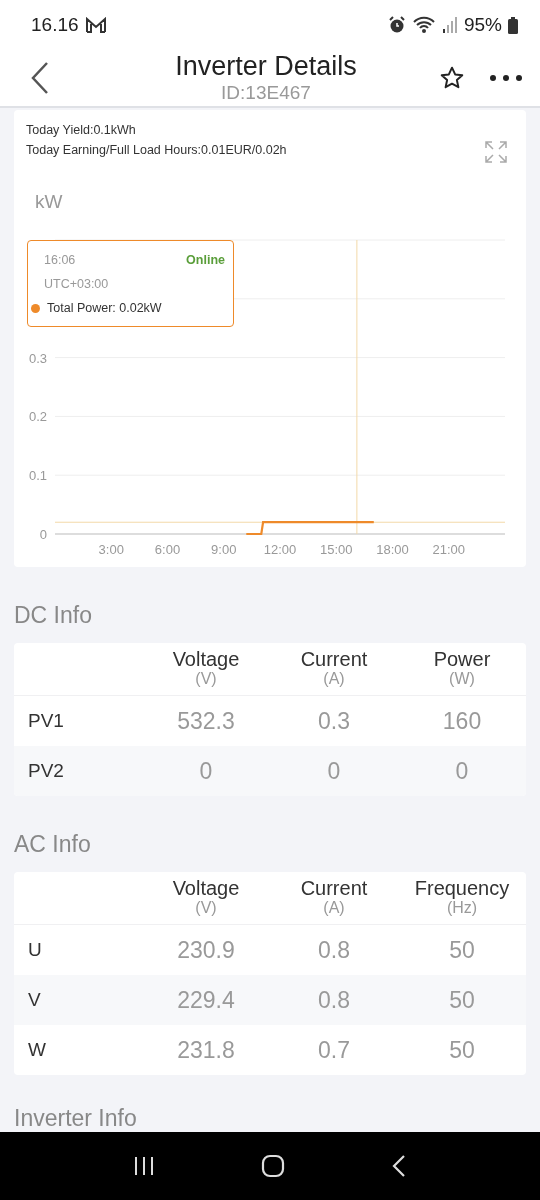 This screenshot has height=1200, width=540. What do you see at coordinates (53, 844) in the screenshot?
I see `section-title: AC Info` at bounding box center [53, 844].